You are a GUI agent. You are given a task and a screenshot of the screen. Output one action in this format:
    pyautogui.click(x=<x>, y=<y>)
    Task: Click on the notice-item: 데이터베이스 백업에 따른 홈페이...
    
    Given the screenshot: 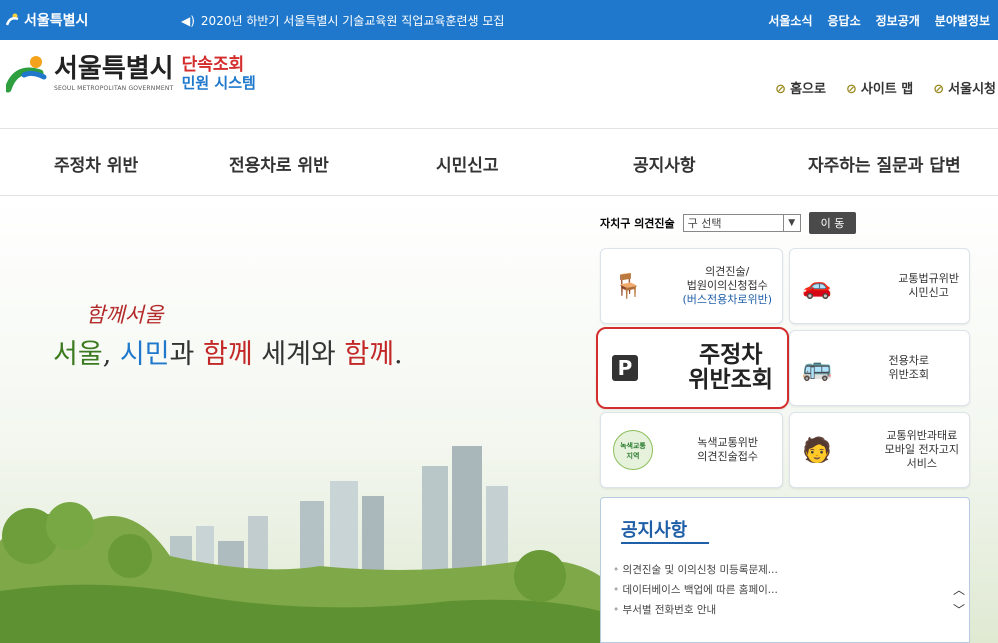 What is the action you would take?
    pyautogui.click(x=695, y=590)
    